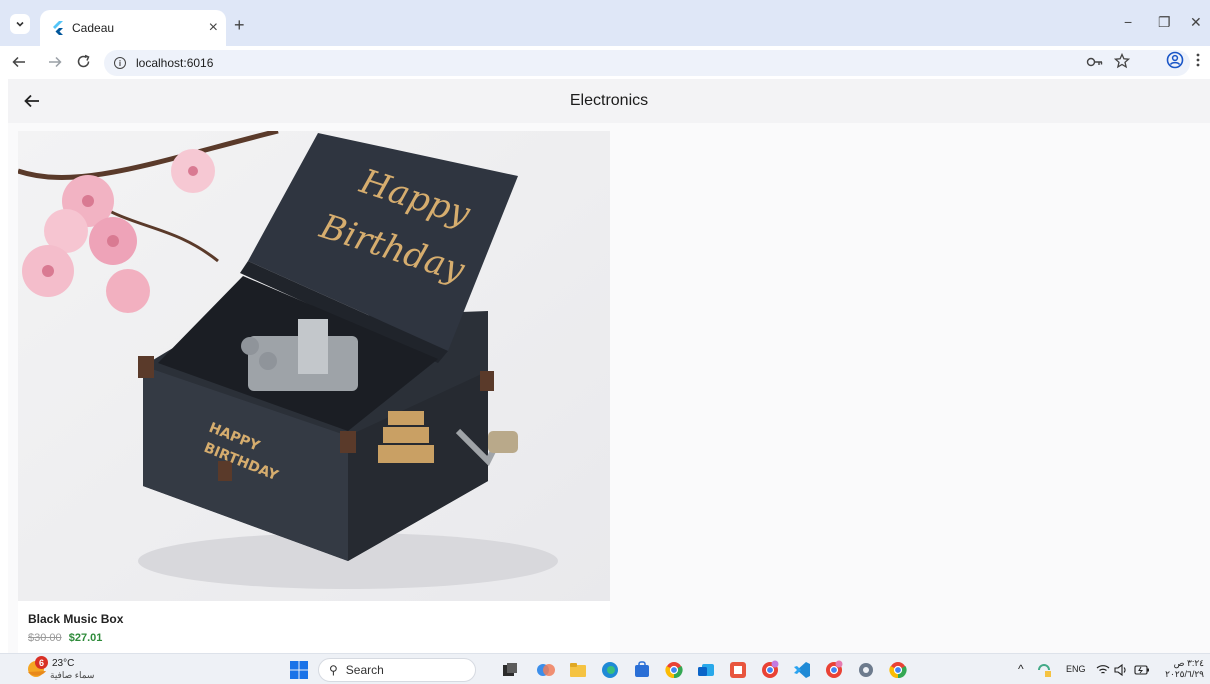 Image resolution: width=1210 pixels, height=684 pixels. I want to click on weather-description: سماء صافية, so click(72, 675).